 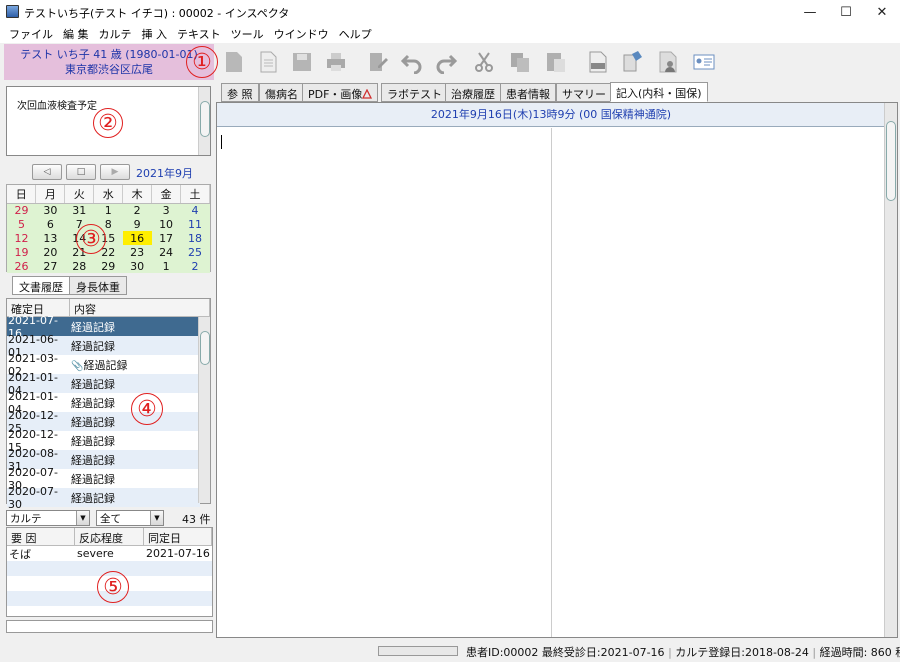 I want to click on status-registered: カルテ登録日:2018-08-24, so click(x=742, y=652).